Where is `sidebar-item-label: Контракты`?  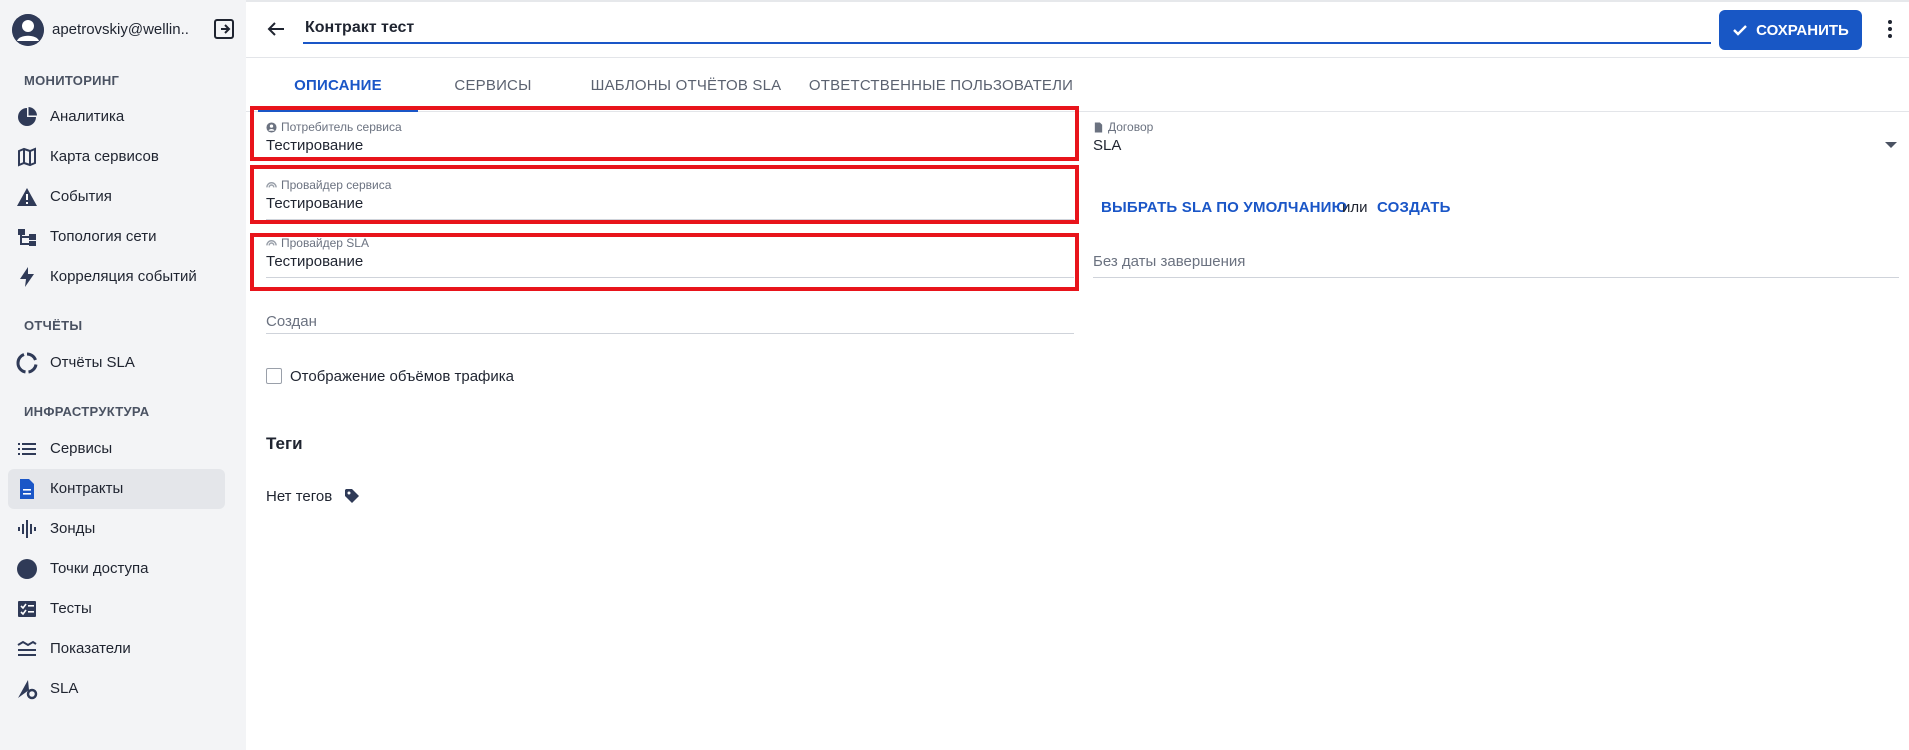
sidebar-item-label: Контракты is located at coordinates (87, 488).